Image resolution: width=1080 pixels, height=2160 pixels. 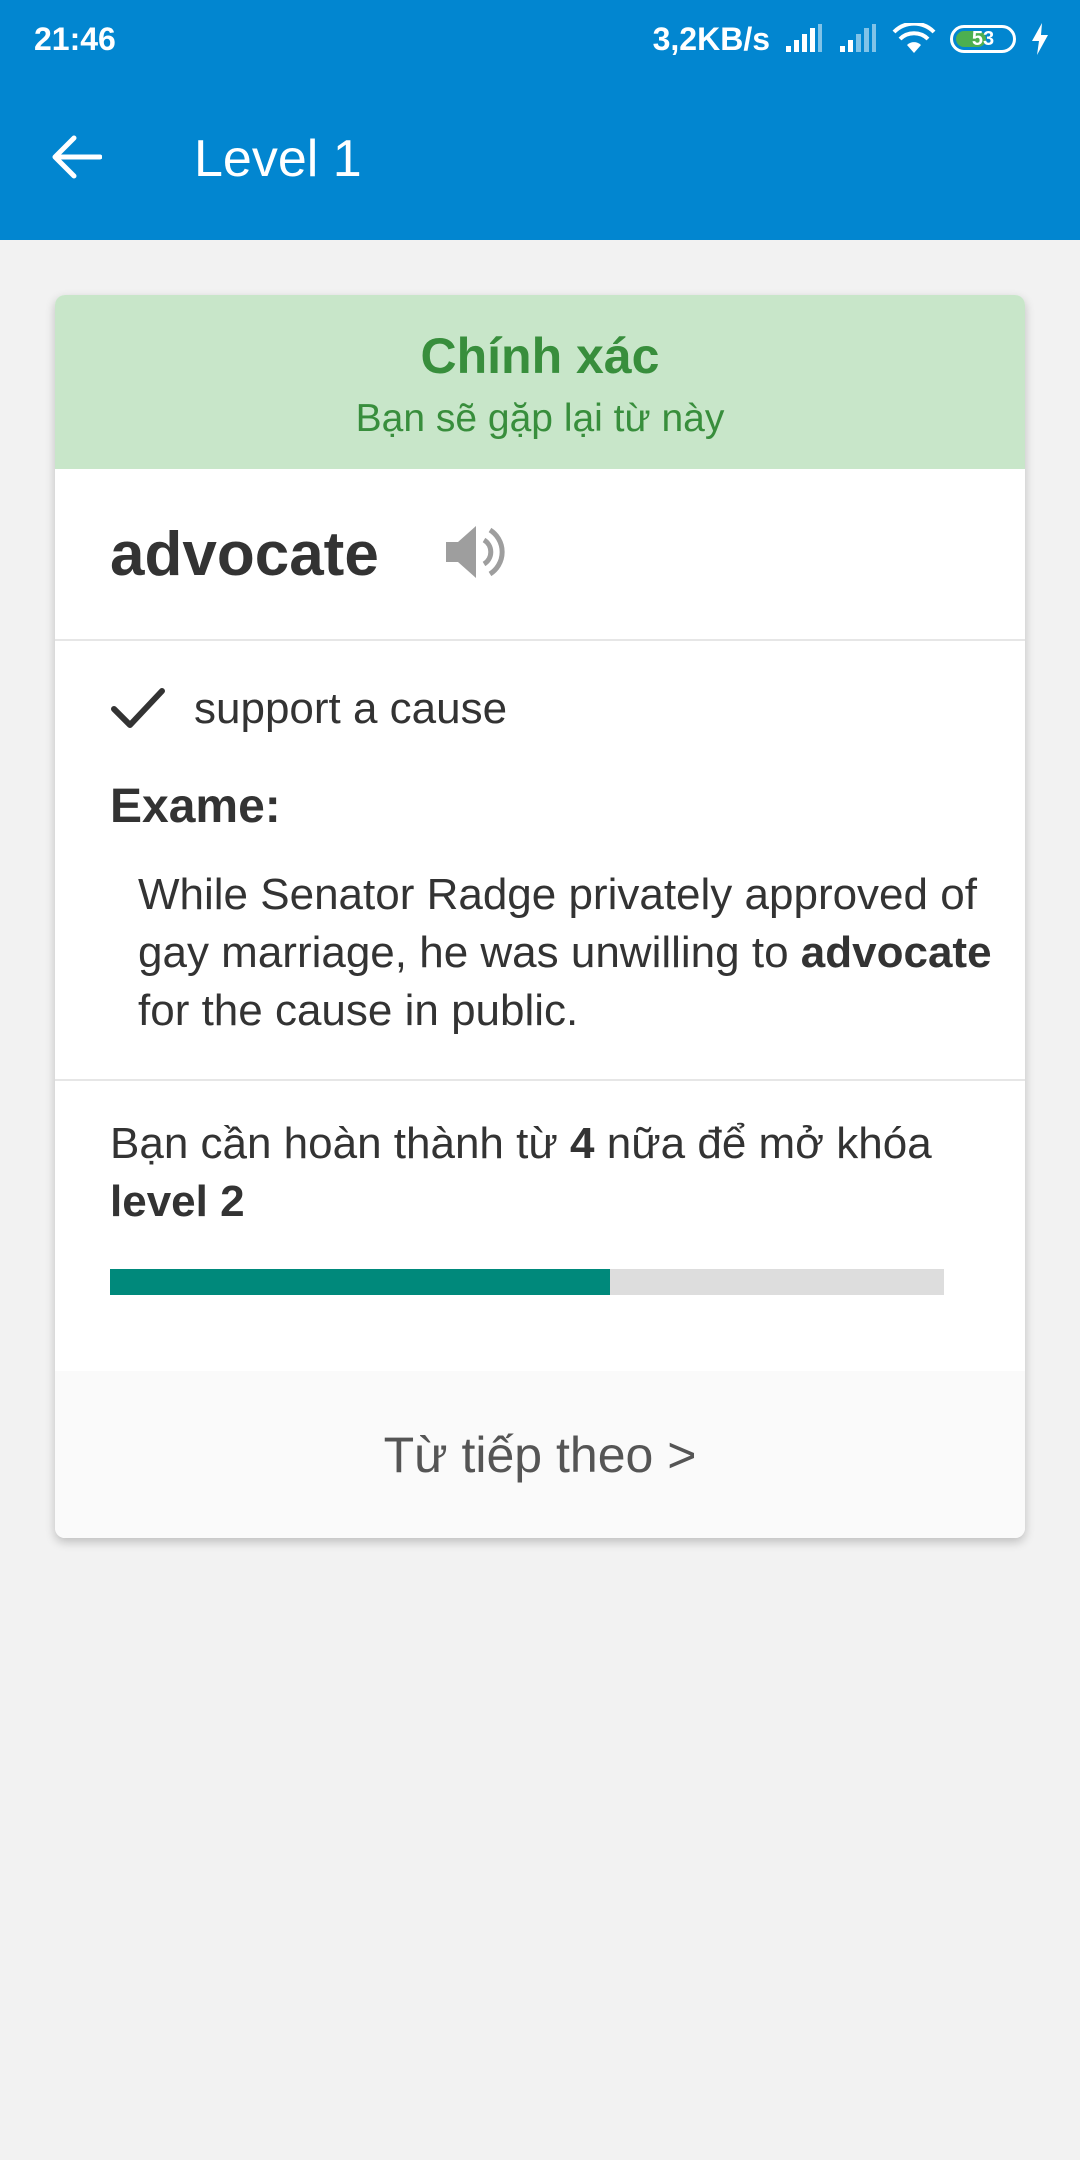 What do you see at coordinates (582, 1143) in the screenshot?
I see `remaining-count: 4` at bounding box center [582, 1143].